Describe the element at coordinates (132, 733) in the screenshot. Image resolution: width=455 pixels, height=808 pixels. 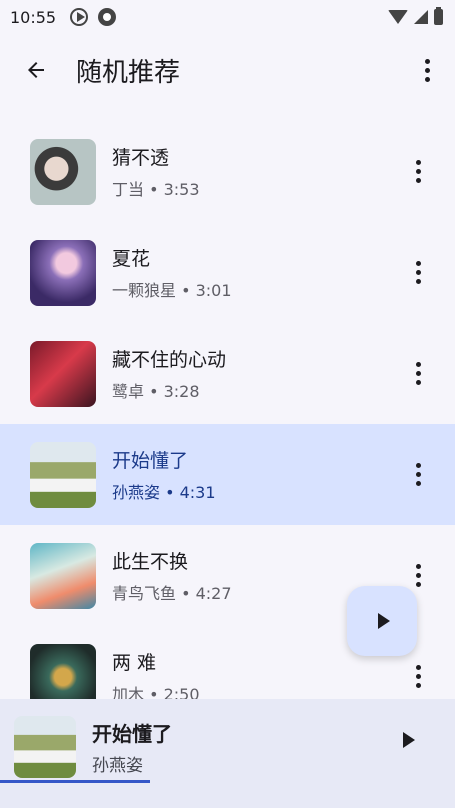
I see `now-playing-title: 开始懂了` at that location.